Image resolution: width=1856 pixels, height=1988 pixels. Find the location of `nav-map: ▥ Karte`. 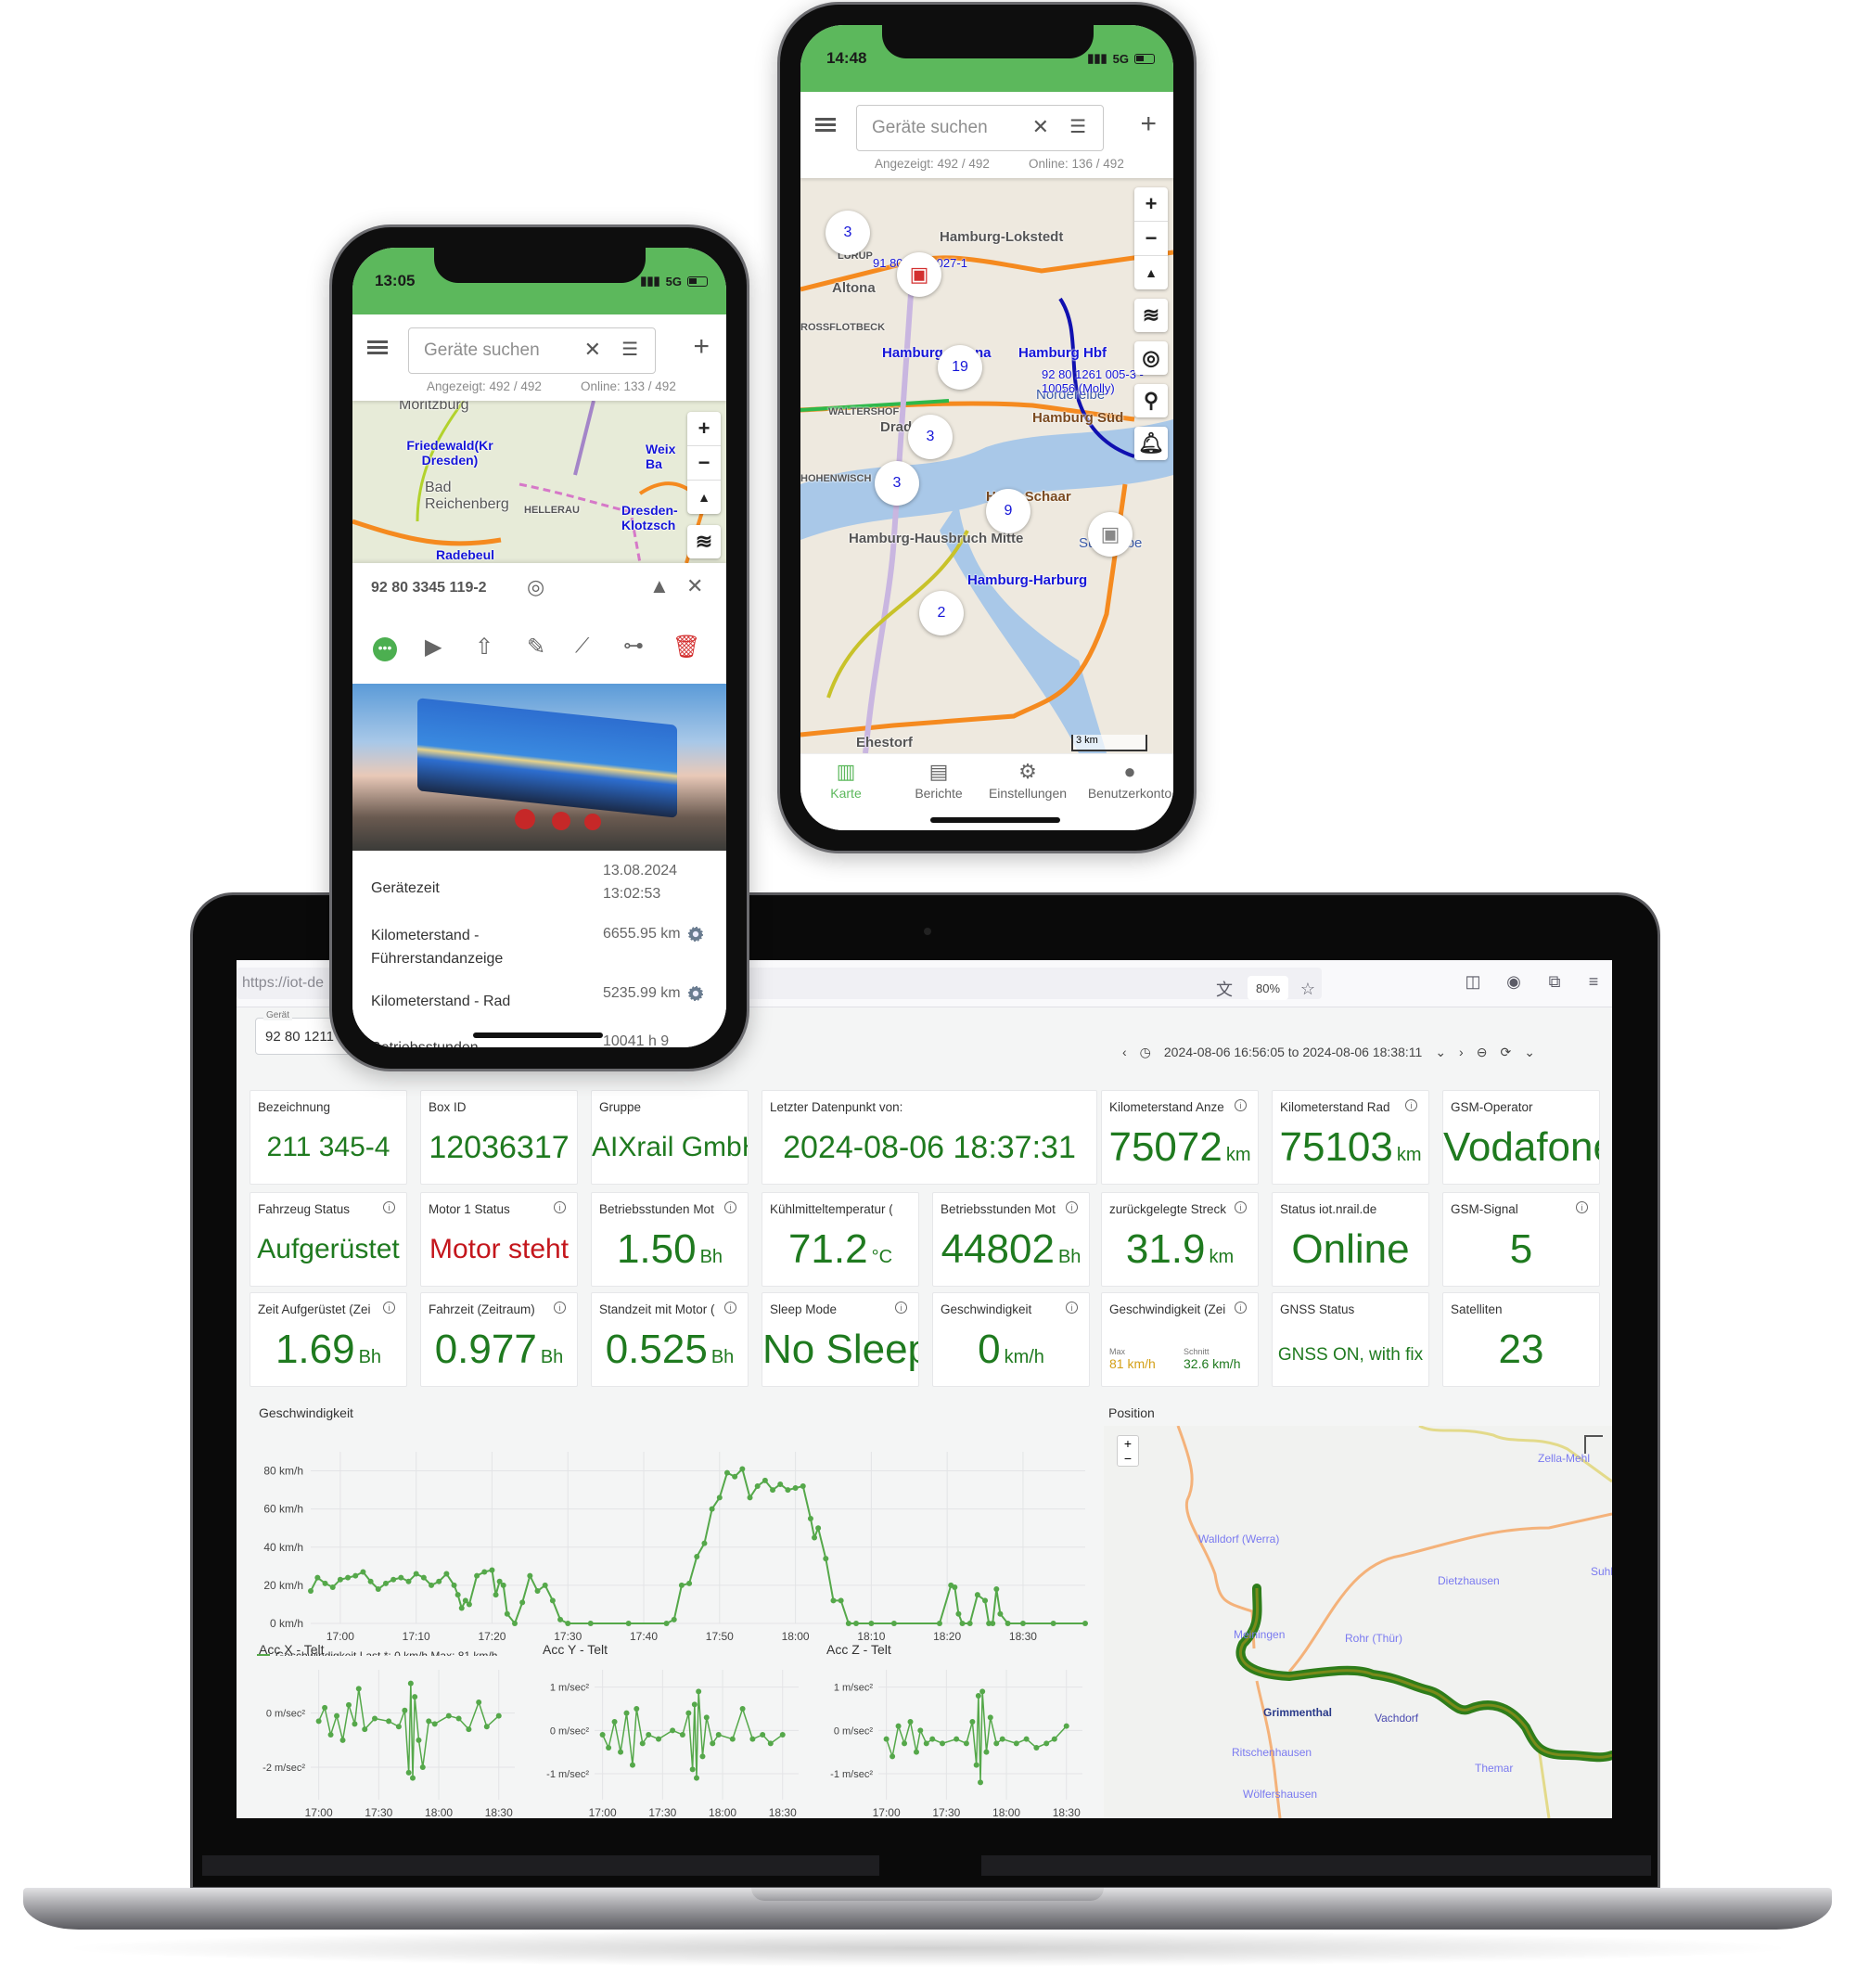

nav-map: ▥ Karte is located at coordinates (846, 781).